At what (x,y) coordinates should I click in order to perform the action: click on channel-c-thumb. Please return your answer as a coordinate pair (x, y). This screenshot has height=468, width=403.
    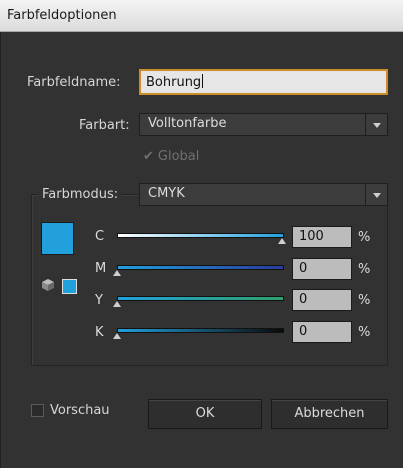
    Looking at the image, I should click on (282, 241).